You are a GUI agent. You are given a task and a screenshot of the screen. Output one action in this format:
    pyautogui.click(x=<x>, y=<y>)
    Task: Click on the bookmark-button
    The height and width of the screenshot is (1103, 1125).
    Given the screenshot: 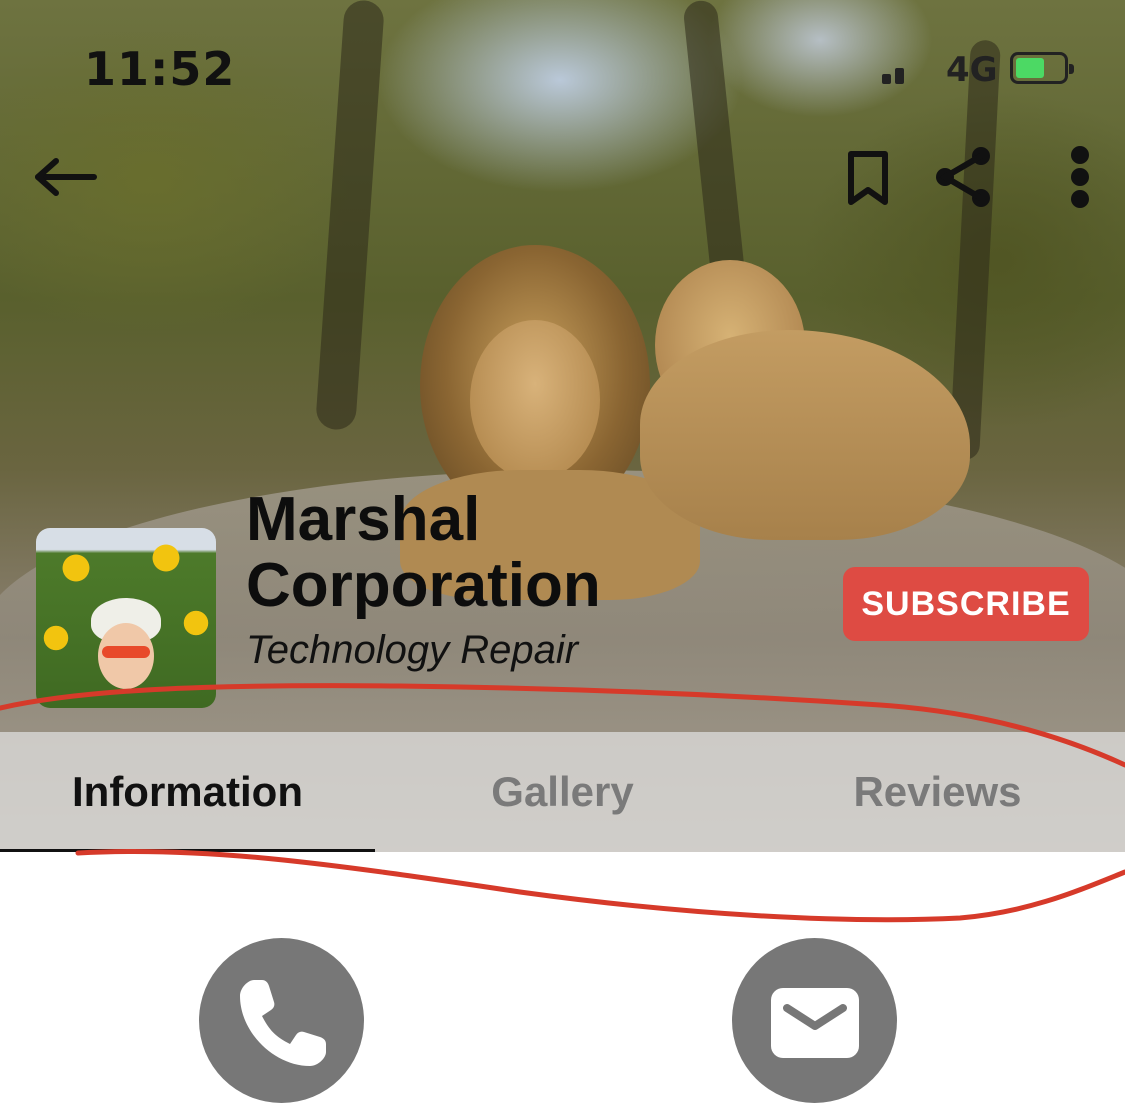 What is the action you would take?
    pyautogui.click(x=868, y=178)
    